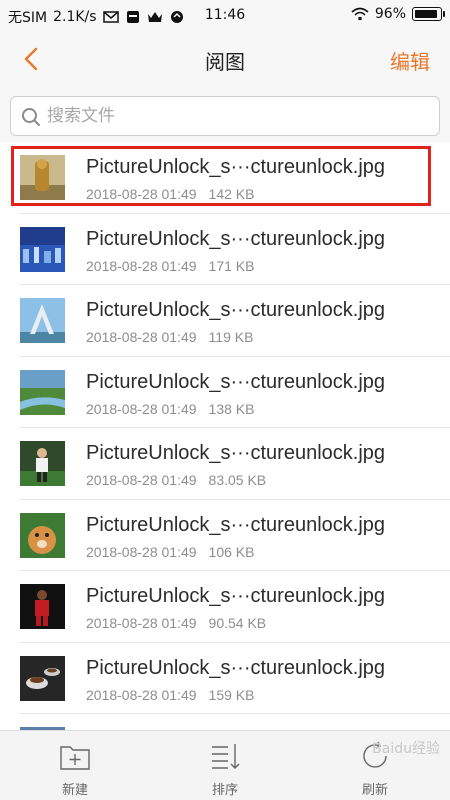 This screenshot has width=450, height=800. I want to click on file-size: 142 KB, so click(231, 194).